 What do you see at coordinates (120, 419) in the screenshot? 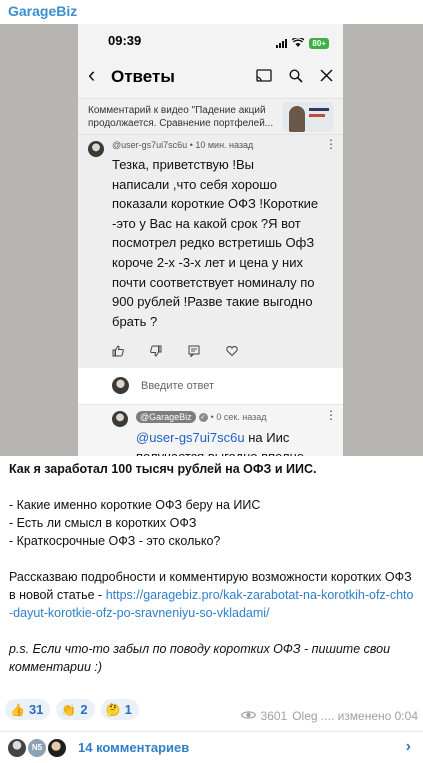
I see `author-avatar` at bounding box center [120, 419].